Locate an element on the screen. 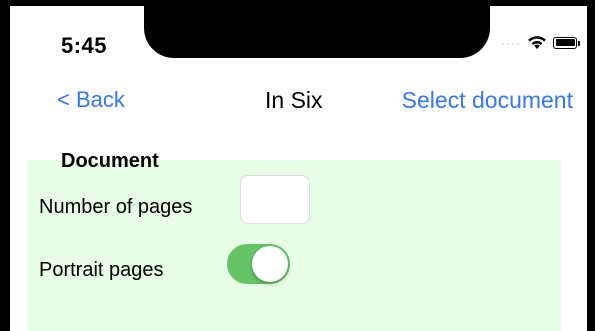  bezel-left is located at coordinates (5, 165).